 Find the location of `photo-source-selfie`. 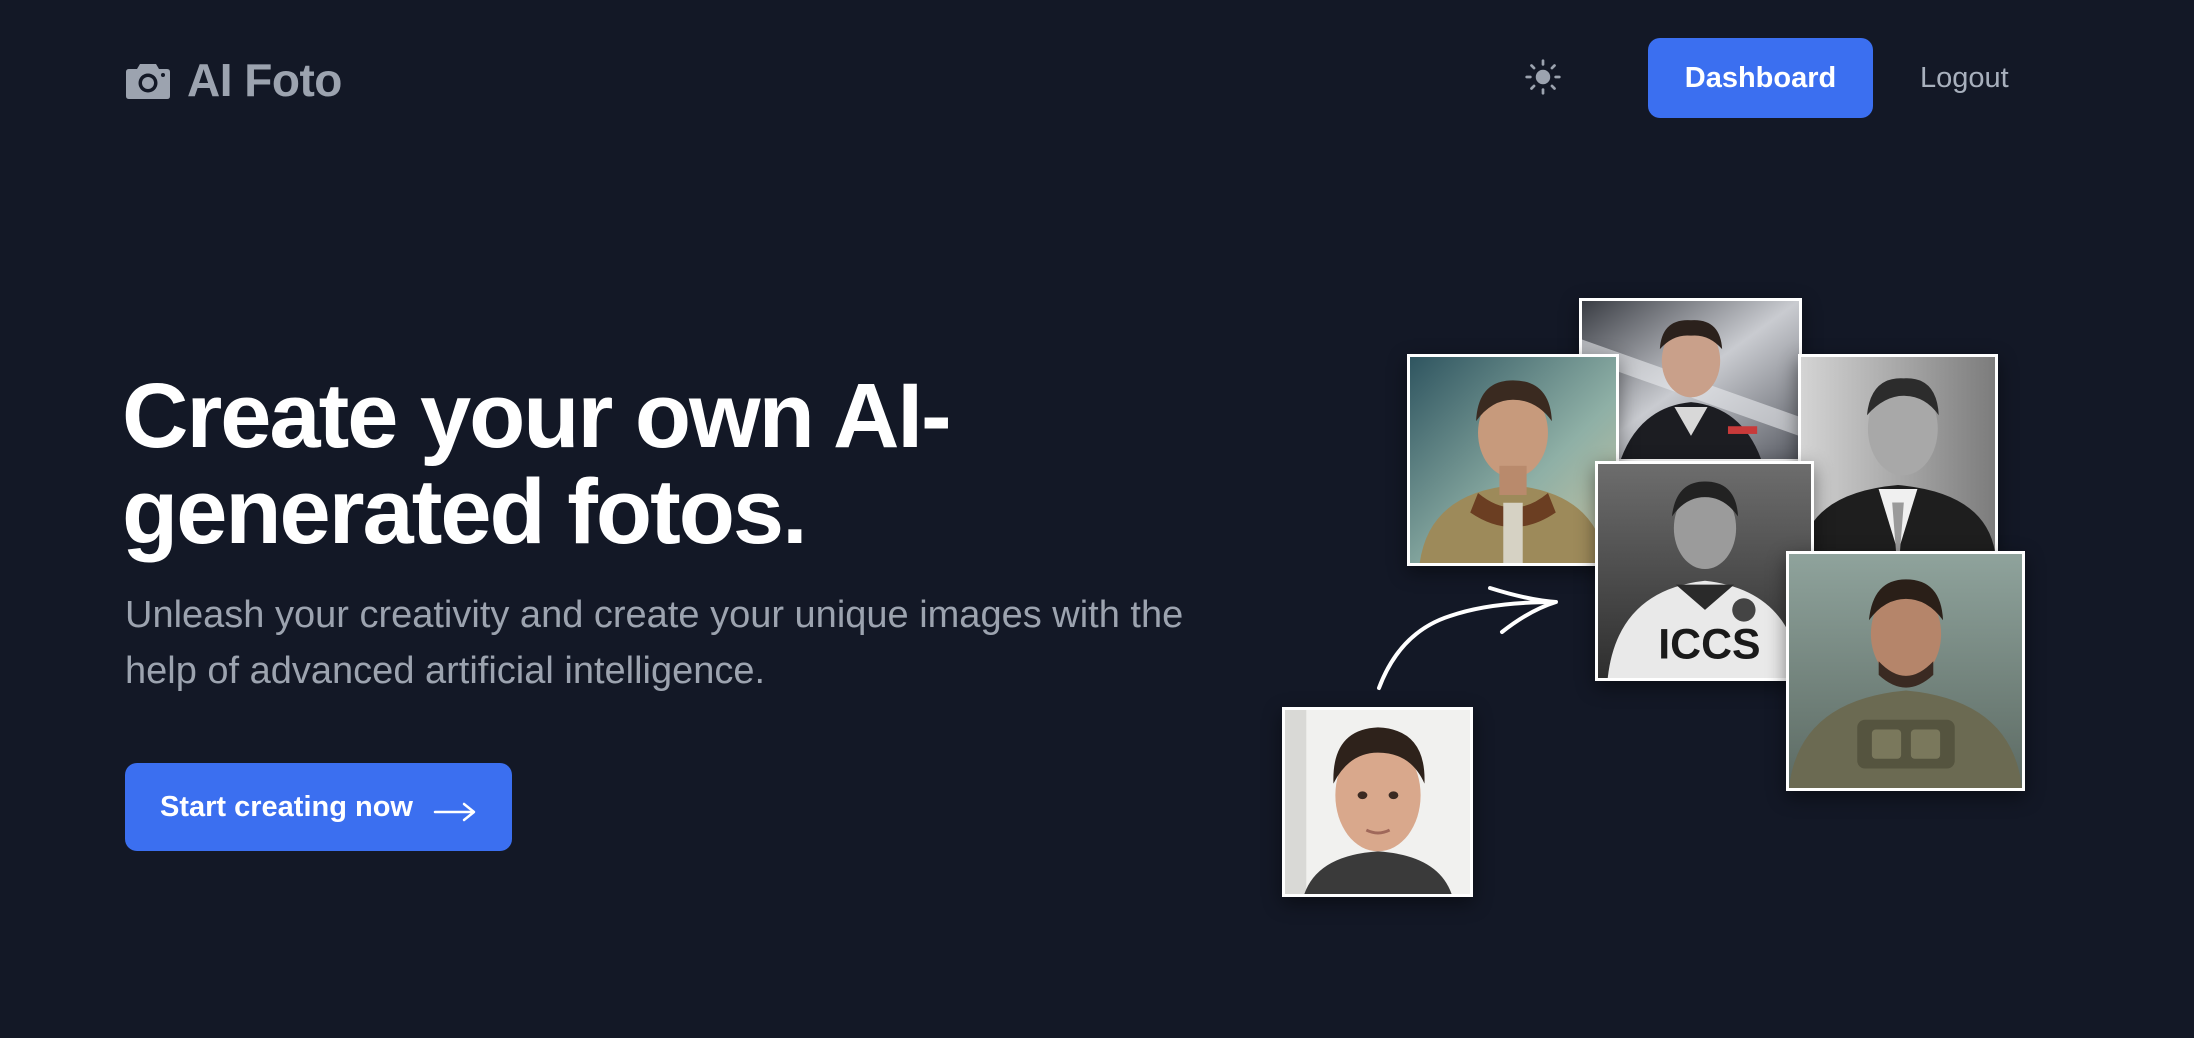

photo-source-selfie is located at coordinates (1377, 802).